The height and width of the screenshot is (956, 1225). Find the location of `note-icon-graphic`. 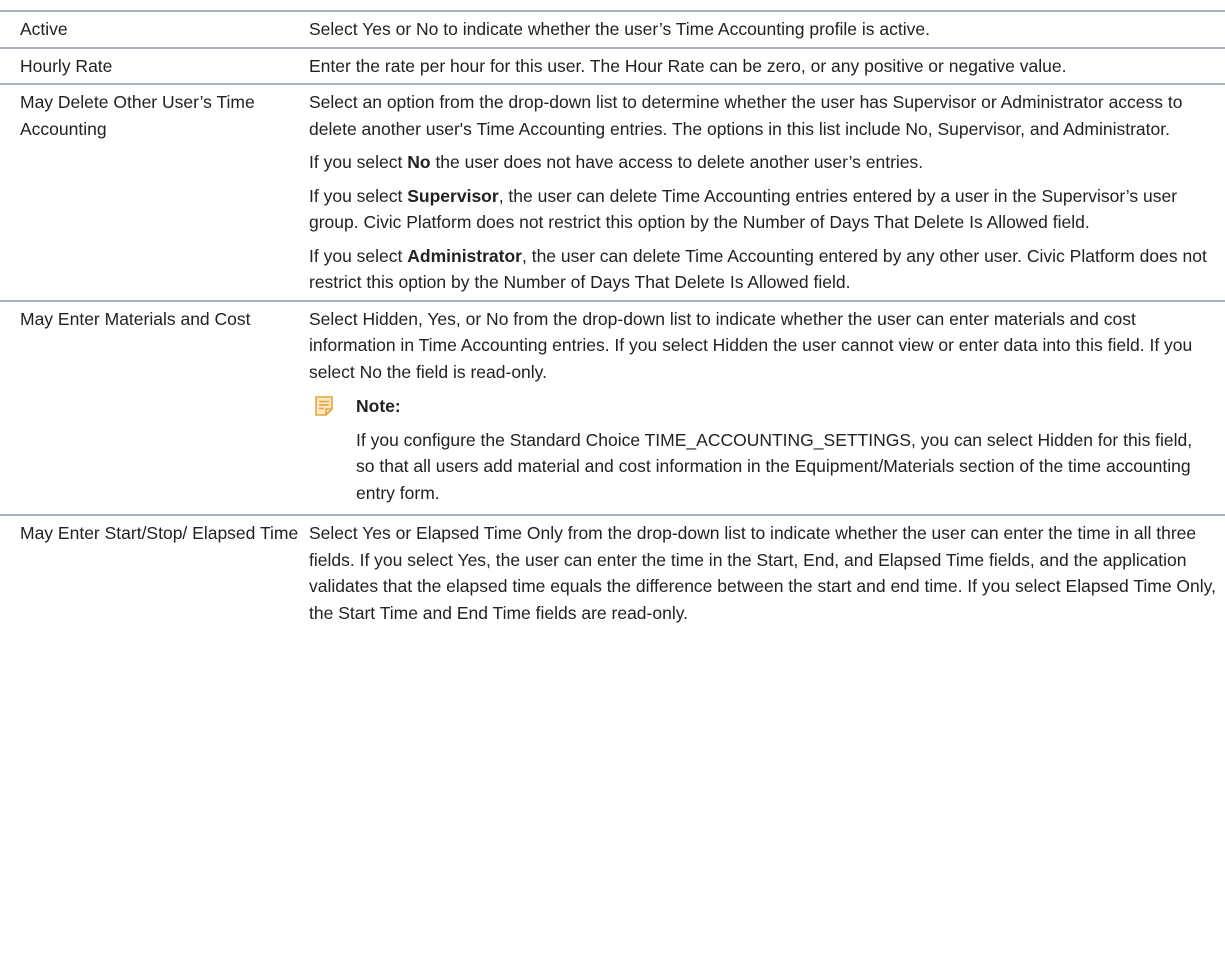

note-icon-graphic is located at coordinates (324, 406).